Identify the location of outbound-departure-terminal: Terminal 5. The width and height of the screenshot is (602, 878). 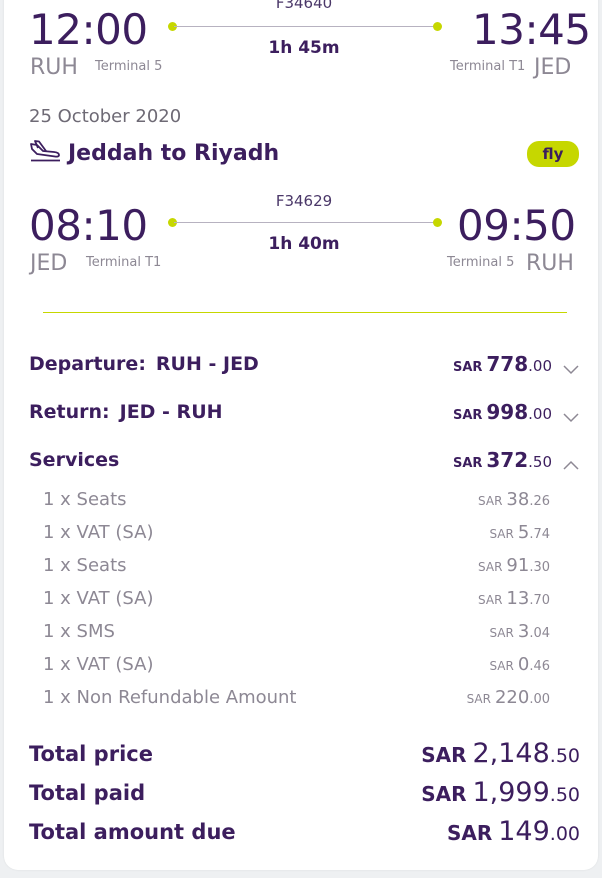
(129, 66).